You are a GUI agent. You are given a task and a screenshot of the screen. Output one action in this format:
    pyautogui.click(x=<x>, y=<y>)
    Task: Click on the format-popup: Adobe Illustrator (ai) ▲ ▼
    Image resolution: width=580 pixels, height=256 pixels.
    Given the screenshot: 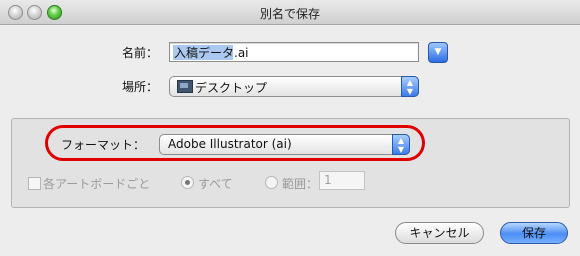 What is the action you would take?
    pyautogui.click(x=284, y=144)
    